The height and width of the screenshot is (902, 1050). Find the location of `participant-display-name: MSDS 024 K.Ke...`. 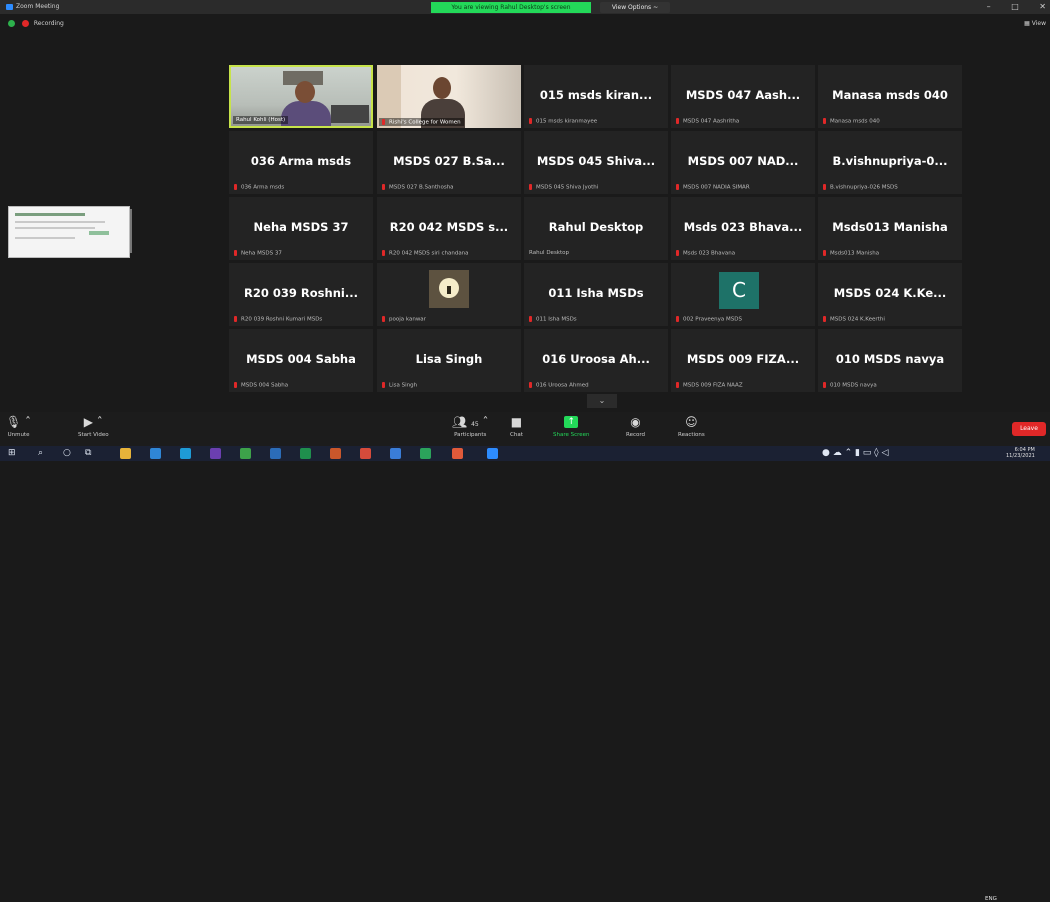

participant-display-name: MSDS 024 K.Ke... is located at coordinates (890, 293).